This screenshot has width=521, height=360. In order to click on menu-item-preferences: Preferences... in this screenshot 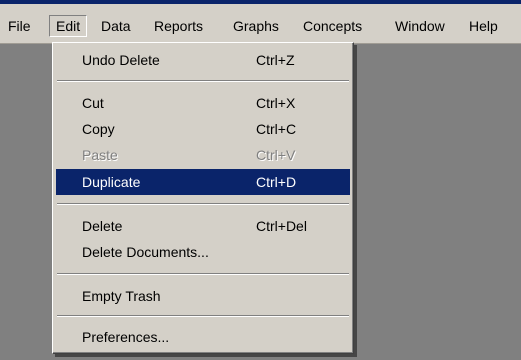, I will do `click(203, 337)`.